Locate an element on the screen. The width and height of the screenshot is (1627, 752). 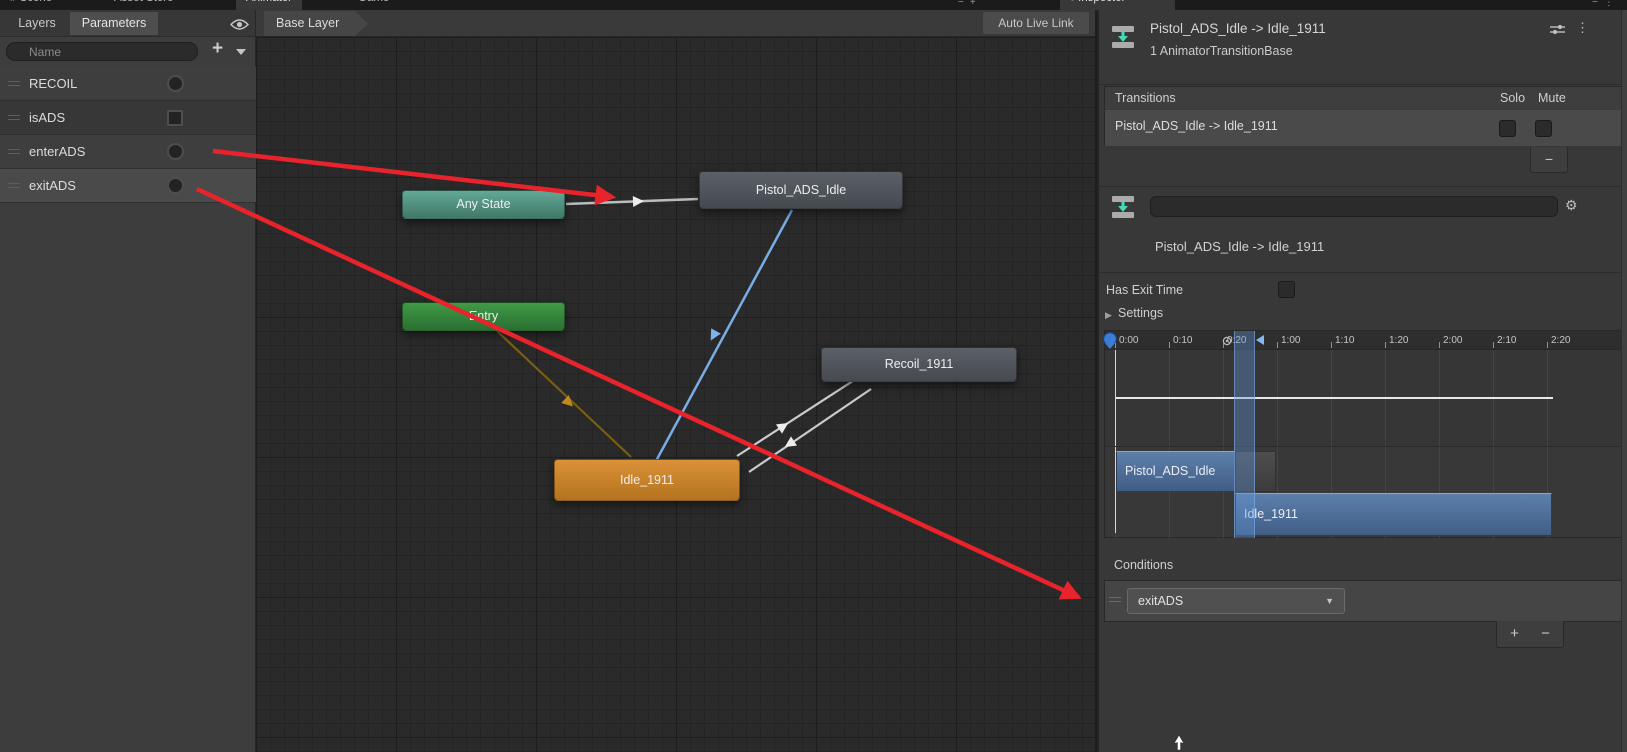
inspector-pane-corner-icons: −⋮ is located at coordinates (1606, 4).